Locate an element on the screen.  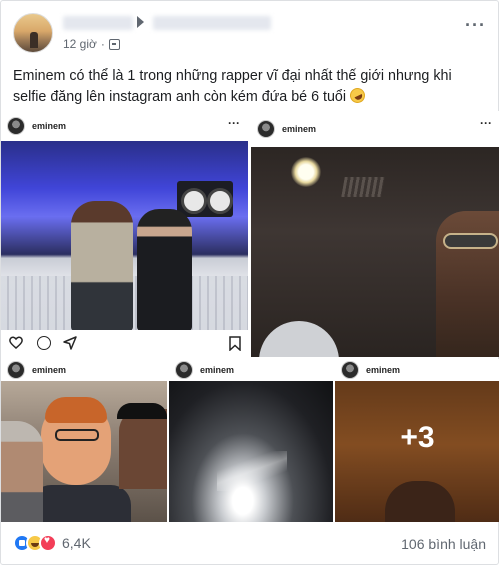
person-hair is located at coordinates (76, 410).